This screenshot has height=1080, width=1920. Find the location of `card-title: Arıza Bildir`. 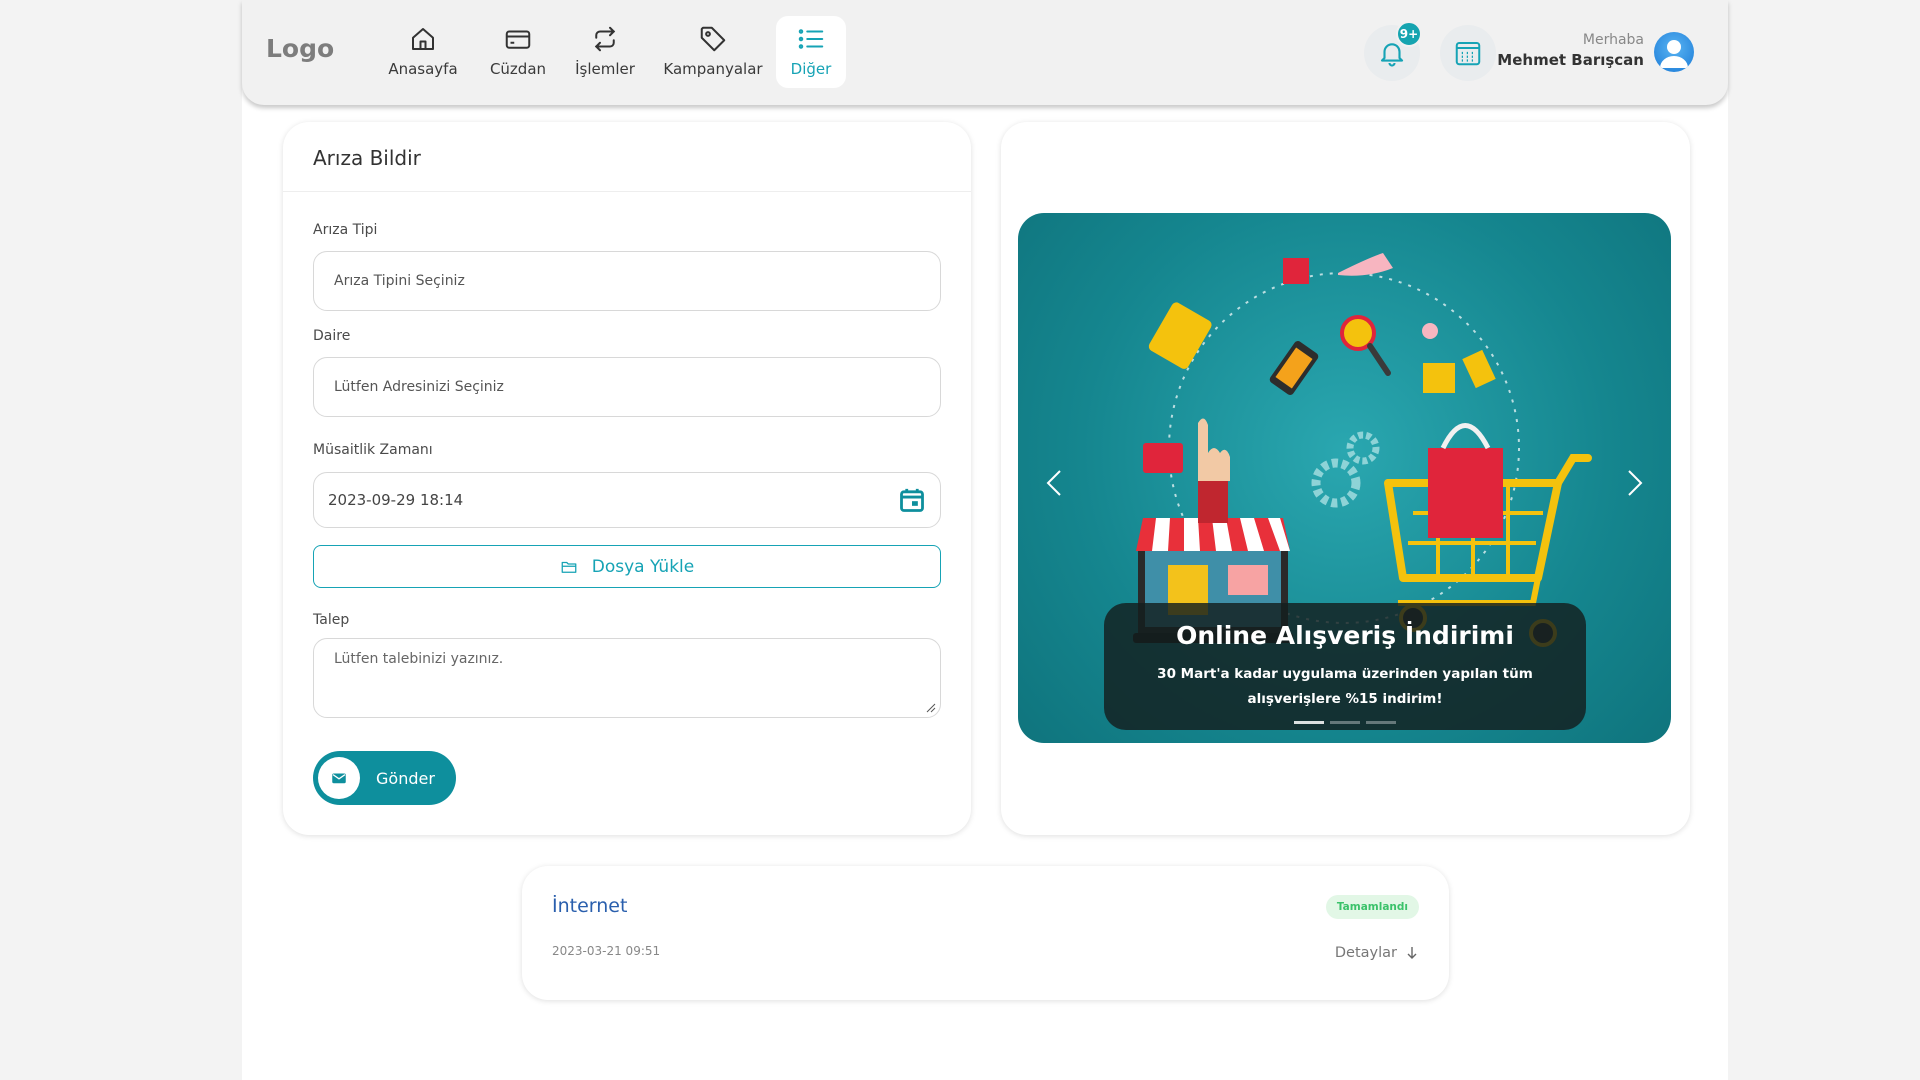

card-title: Arıza Bildir is located at coordinates (627, 157).